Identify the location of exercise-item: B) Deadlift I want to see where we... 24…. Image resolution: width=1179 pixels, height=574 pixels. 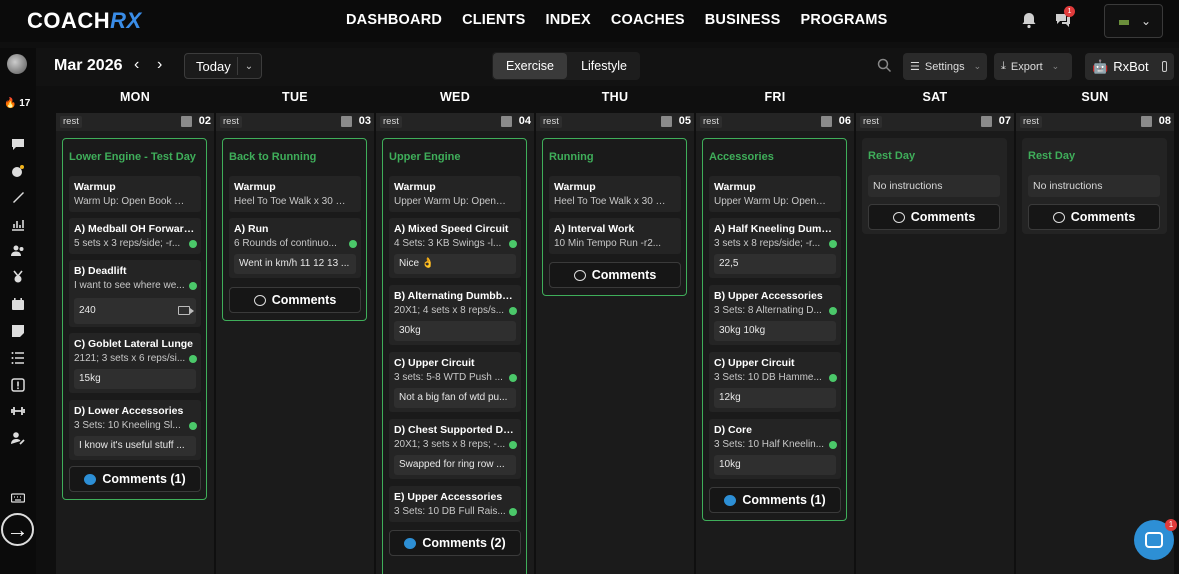
(135, 293).